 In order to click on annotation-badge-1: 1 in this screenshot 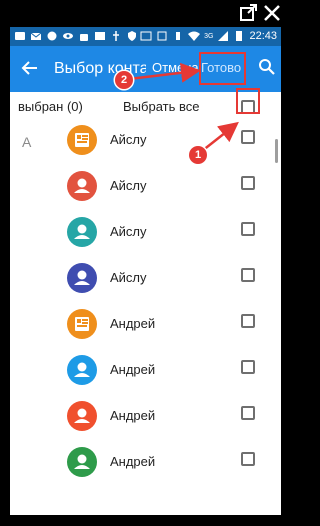, I will do `click(198, 155)`.